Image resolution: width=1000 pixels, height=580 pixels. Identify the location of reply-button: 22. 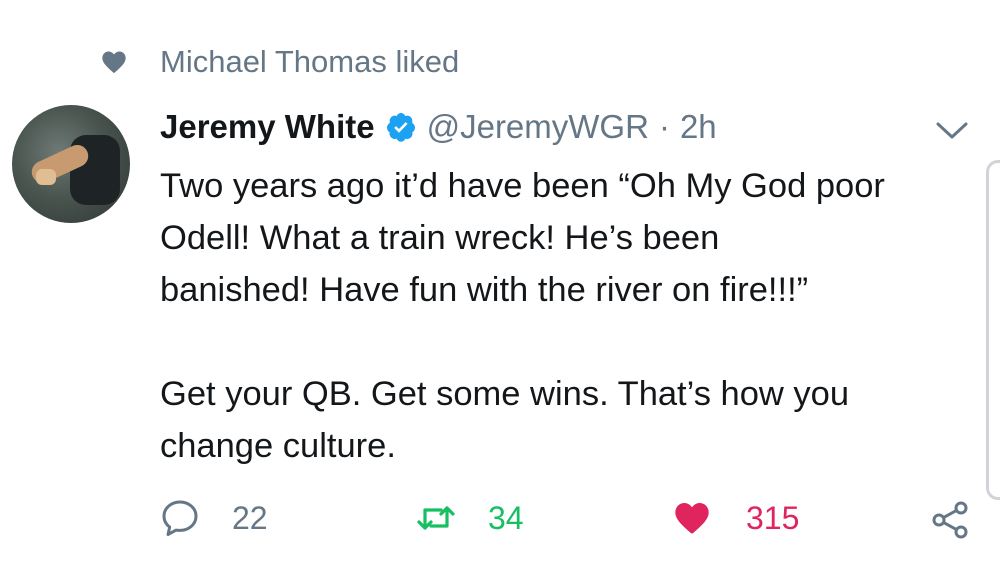
(214, 518).